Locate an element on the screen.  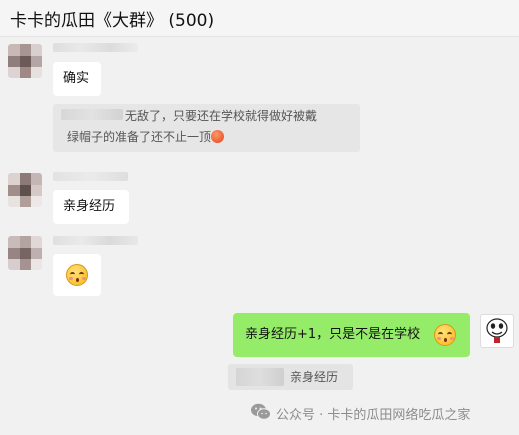
quoted-message: 无敌了，只要还在学校就得做好被戴 绿帽子的准备了还不止一顶 is located at coordinates (206, 128).